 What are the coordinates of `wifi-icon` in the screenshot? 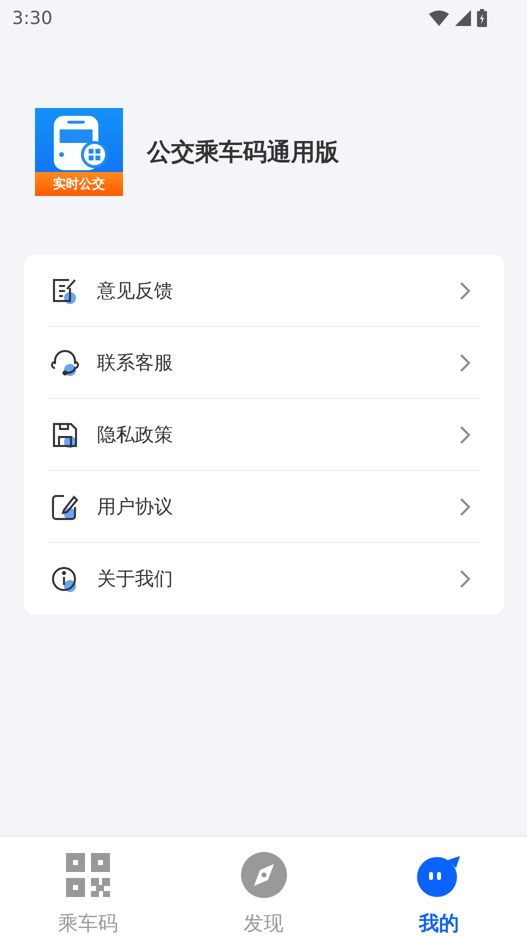 It's located at (439, 18).